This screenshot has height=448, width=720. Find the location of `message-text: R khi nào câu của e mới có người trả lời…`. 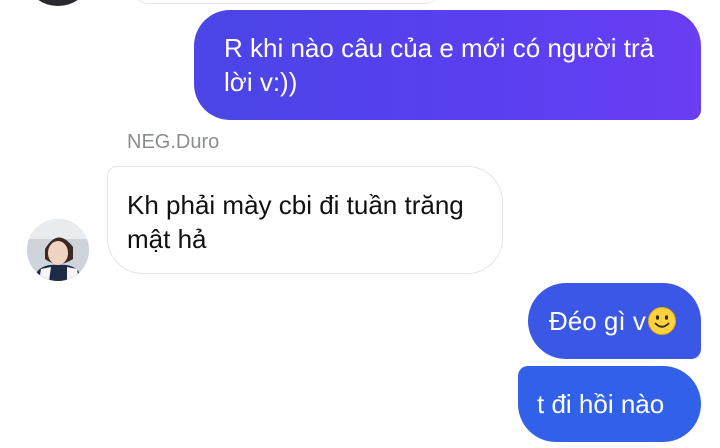

message-text: R khi nào câu của e mới có người trả lời… is located at coordinates (439, 65).